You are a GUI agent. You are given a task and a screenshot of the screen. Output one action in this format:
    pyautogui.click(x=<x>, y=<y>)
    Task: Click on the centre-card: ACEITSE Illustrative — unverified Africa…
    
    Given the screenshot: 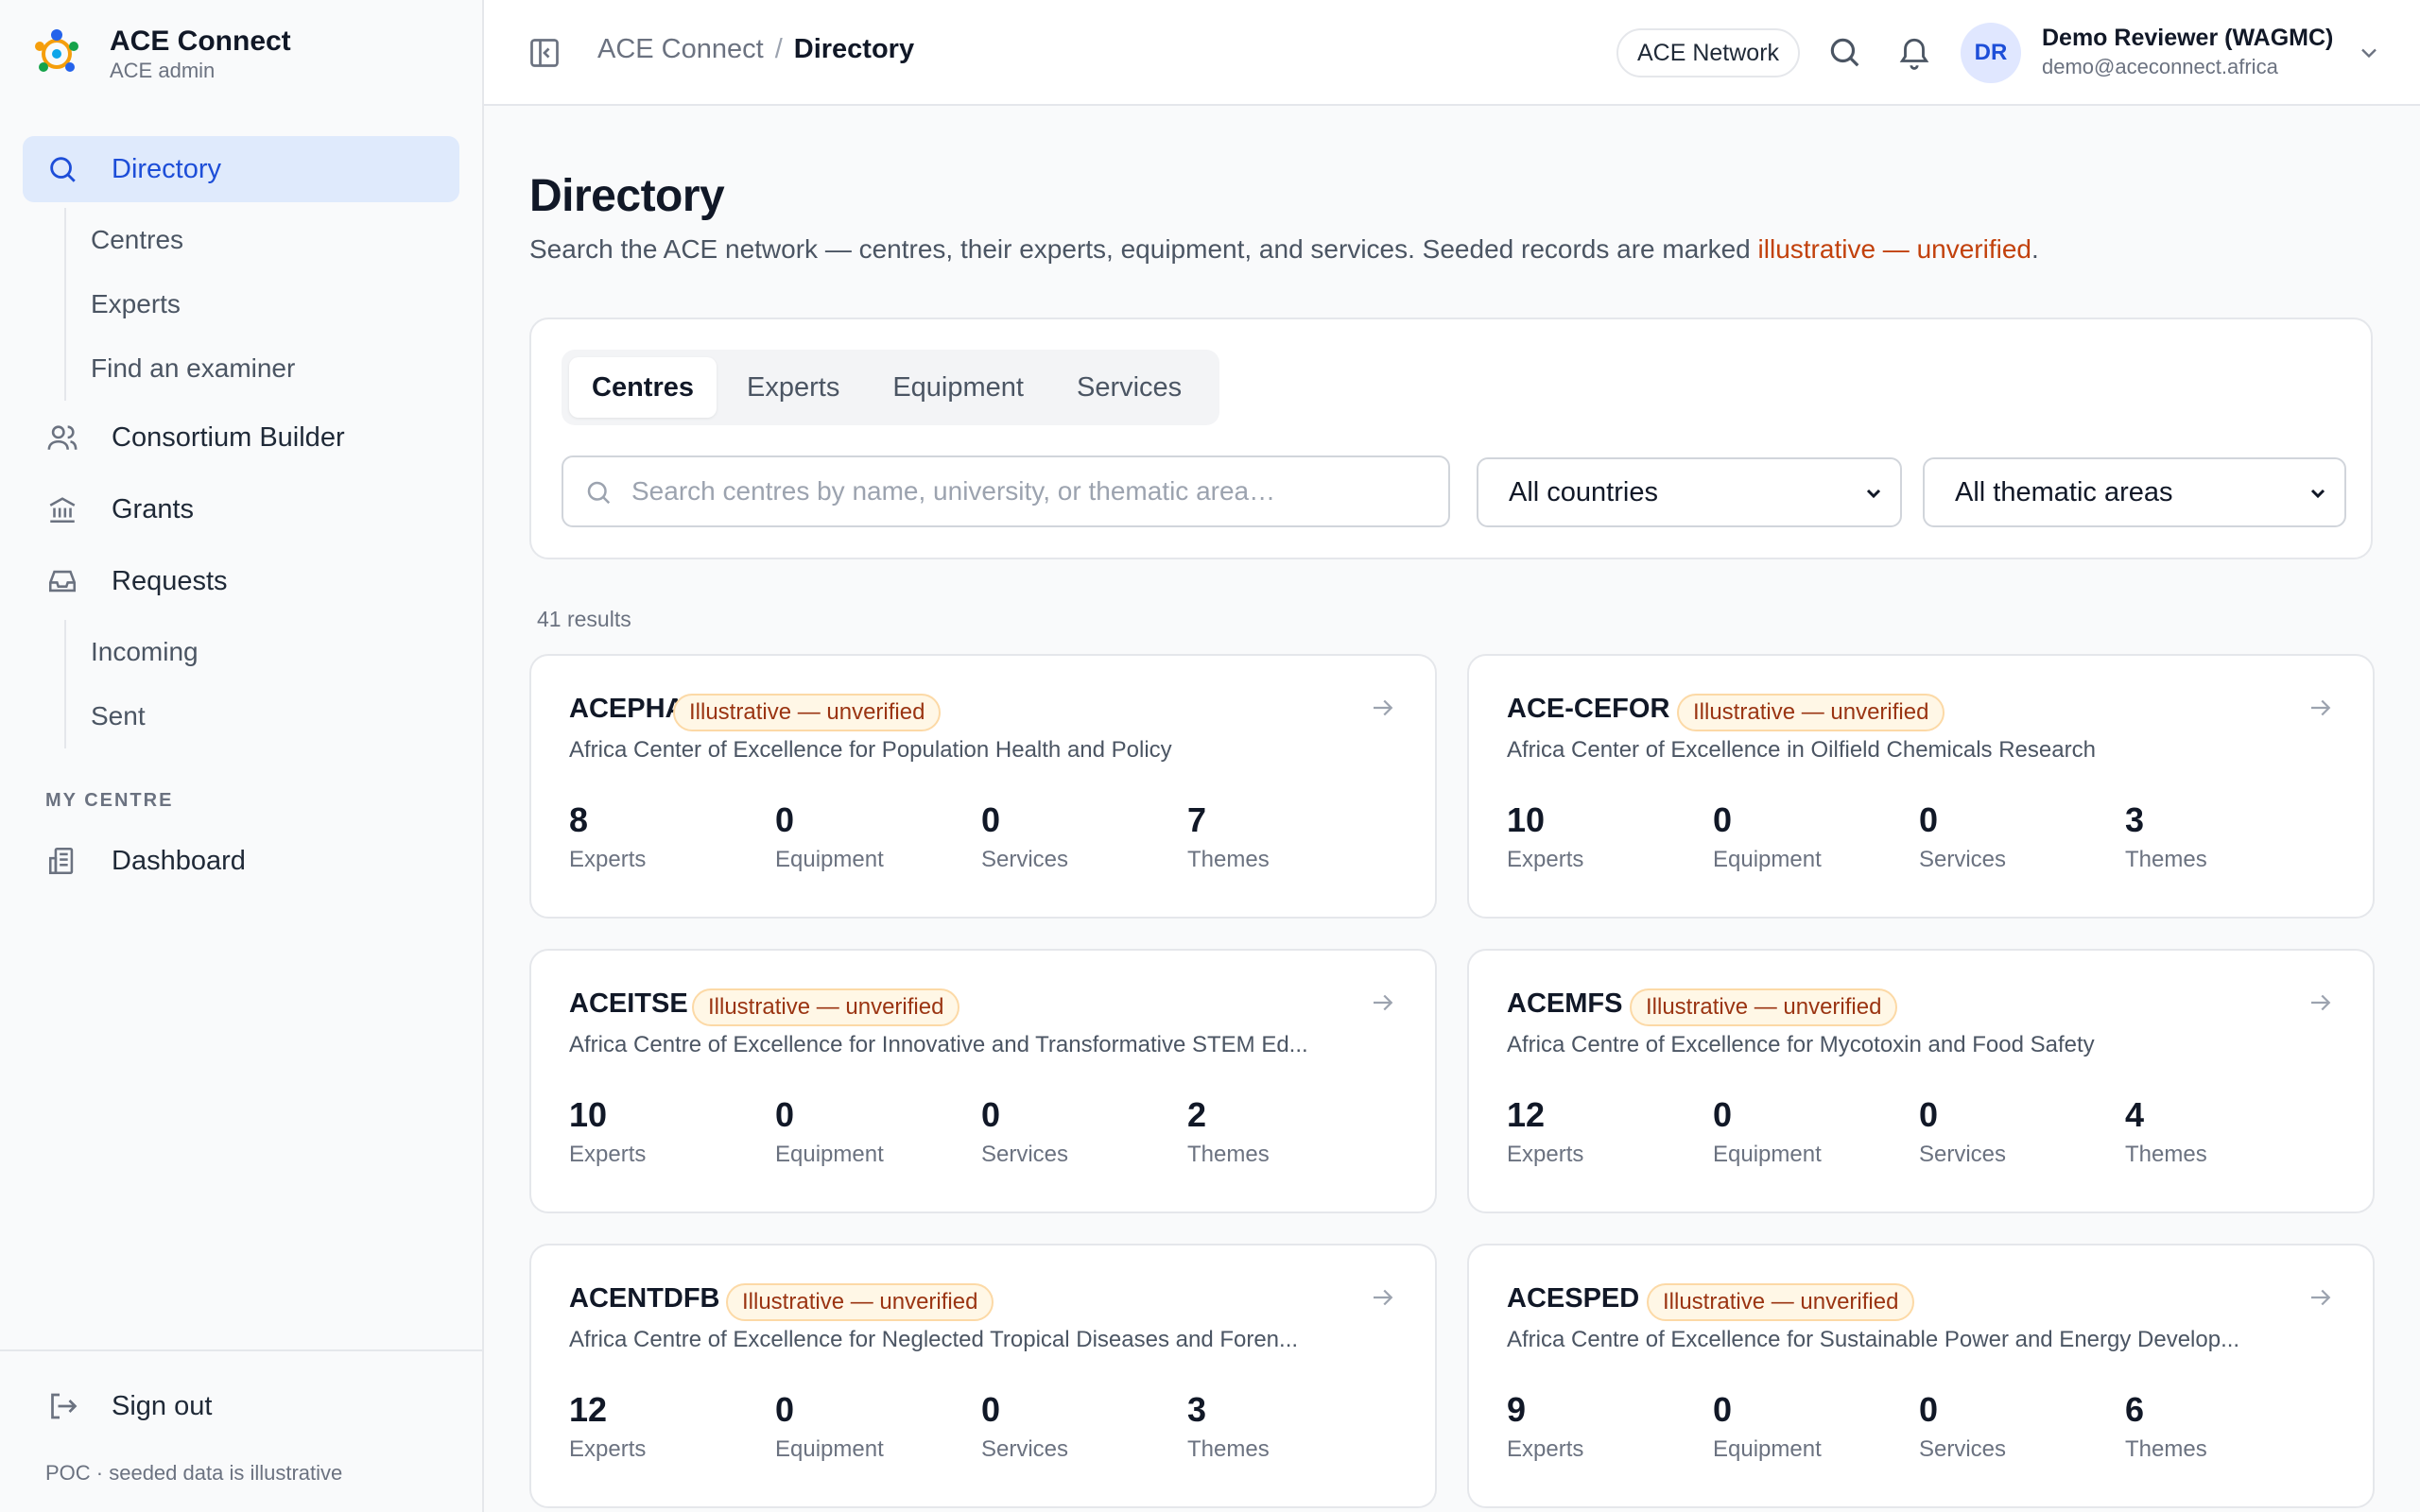 What is the action you would take?
    pyautogui.click(x=983, y=1081)
    